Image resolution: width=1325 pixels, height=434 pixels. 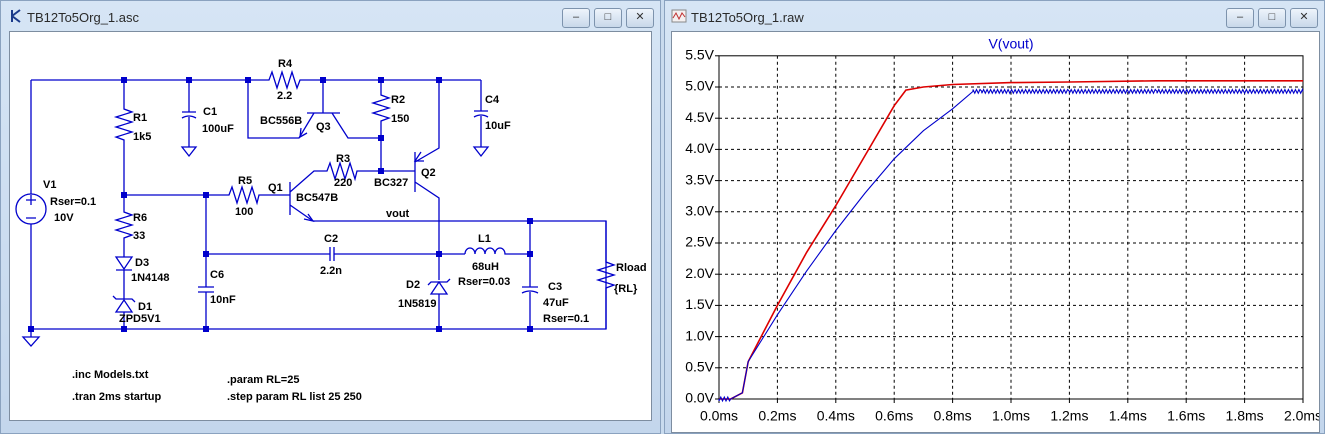 What do you see at coordinates (555, 287) in the screenshot?
I see `label: C3` at bounding box center [555, 287].